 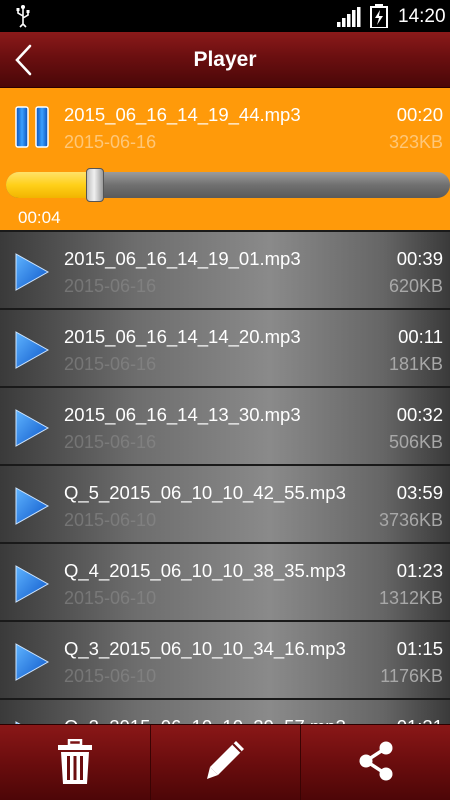 What do you see at coordinates (228, 185) in the screenshot?
I see `seek-bar` at bounding box center [228, 185].